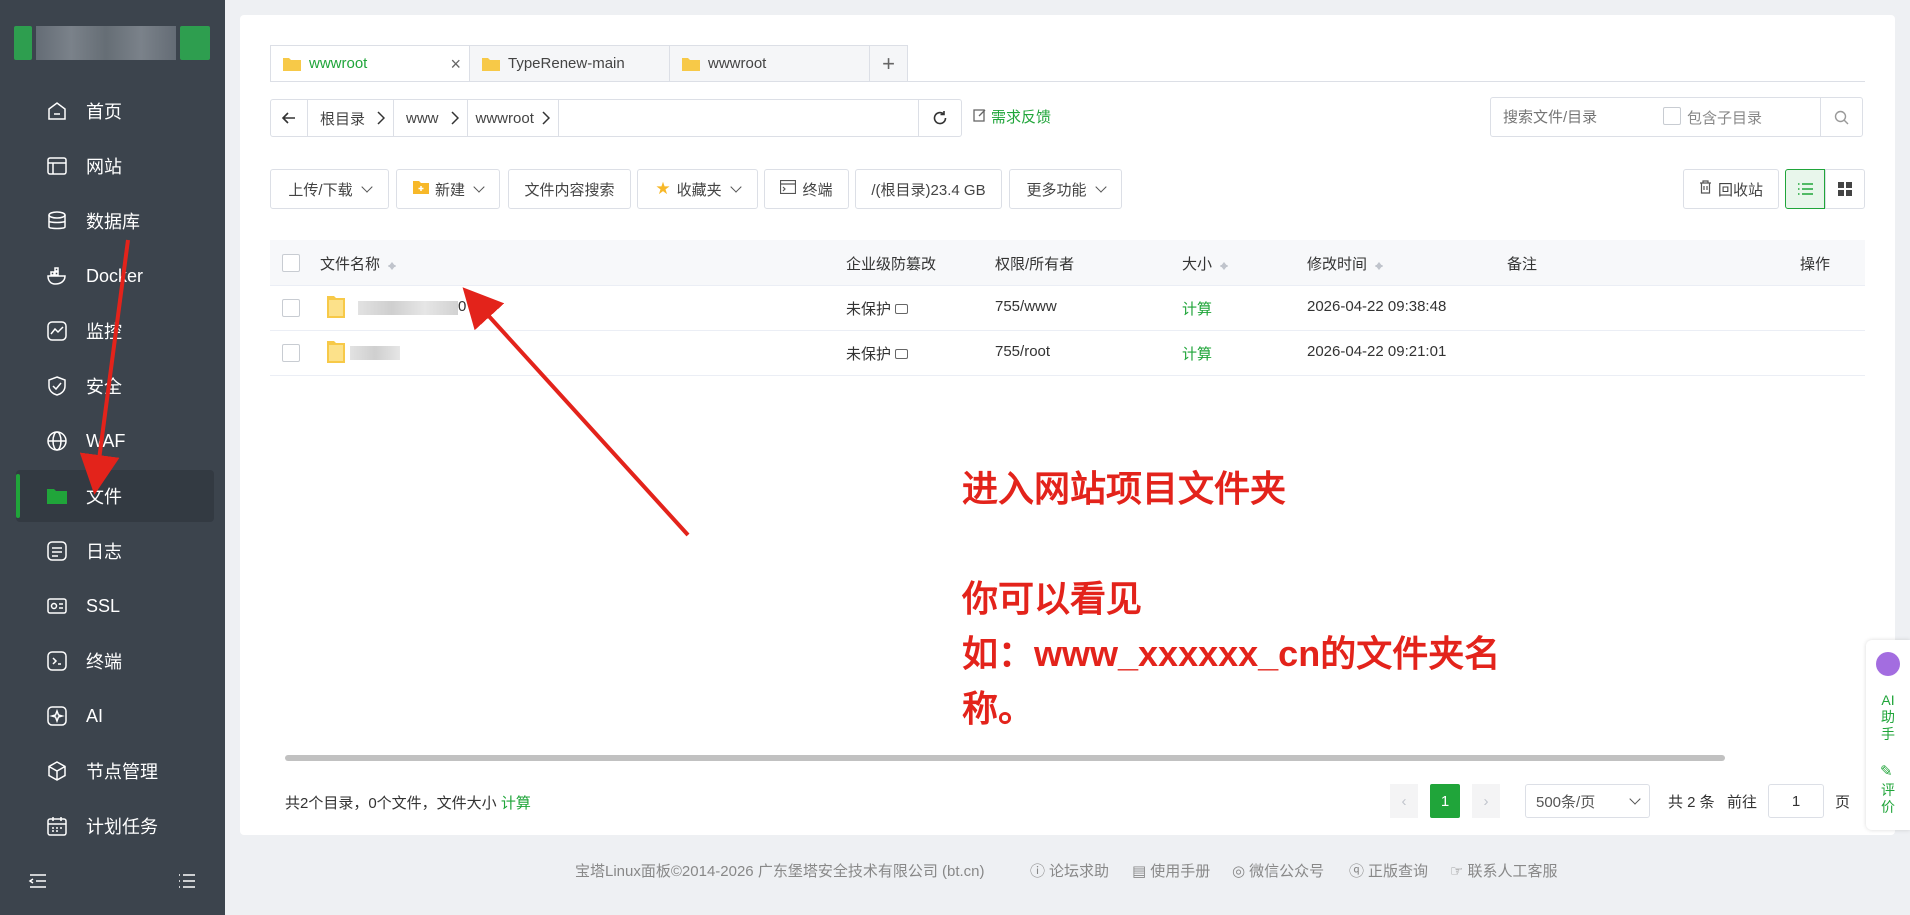  Describe the element at coordinates (1512, 871) in the screenshot. I see `link-label: 联系人工客服` at that location.